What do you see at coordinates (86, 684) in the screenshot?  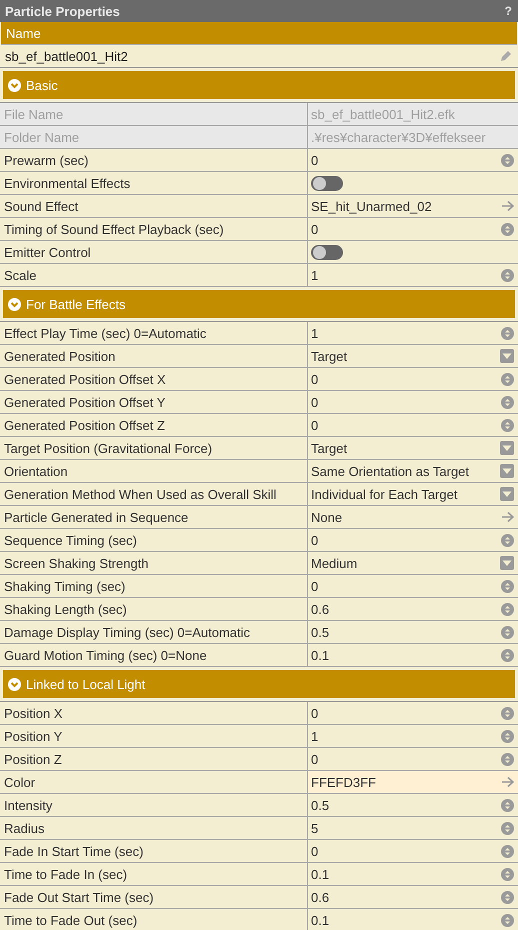 I see `section-title: Linked to Local Light` at bounding box center [86, 684].